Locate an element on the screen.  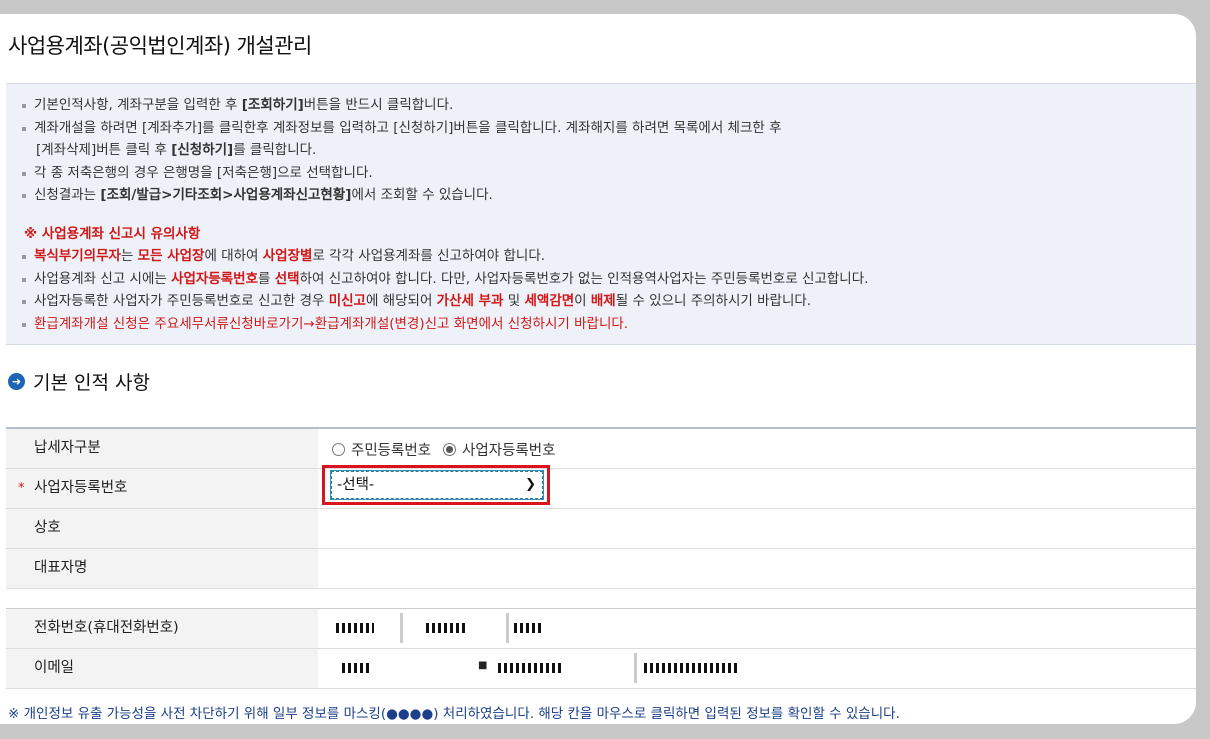
email-id-masked is located at coordinates (356, 668).